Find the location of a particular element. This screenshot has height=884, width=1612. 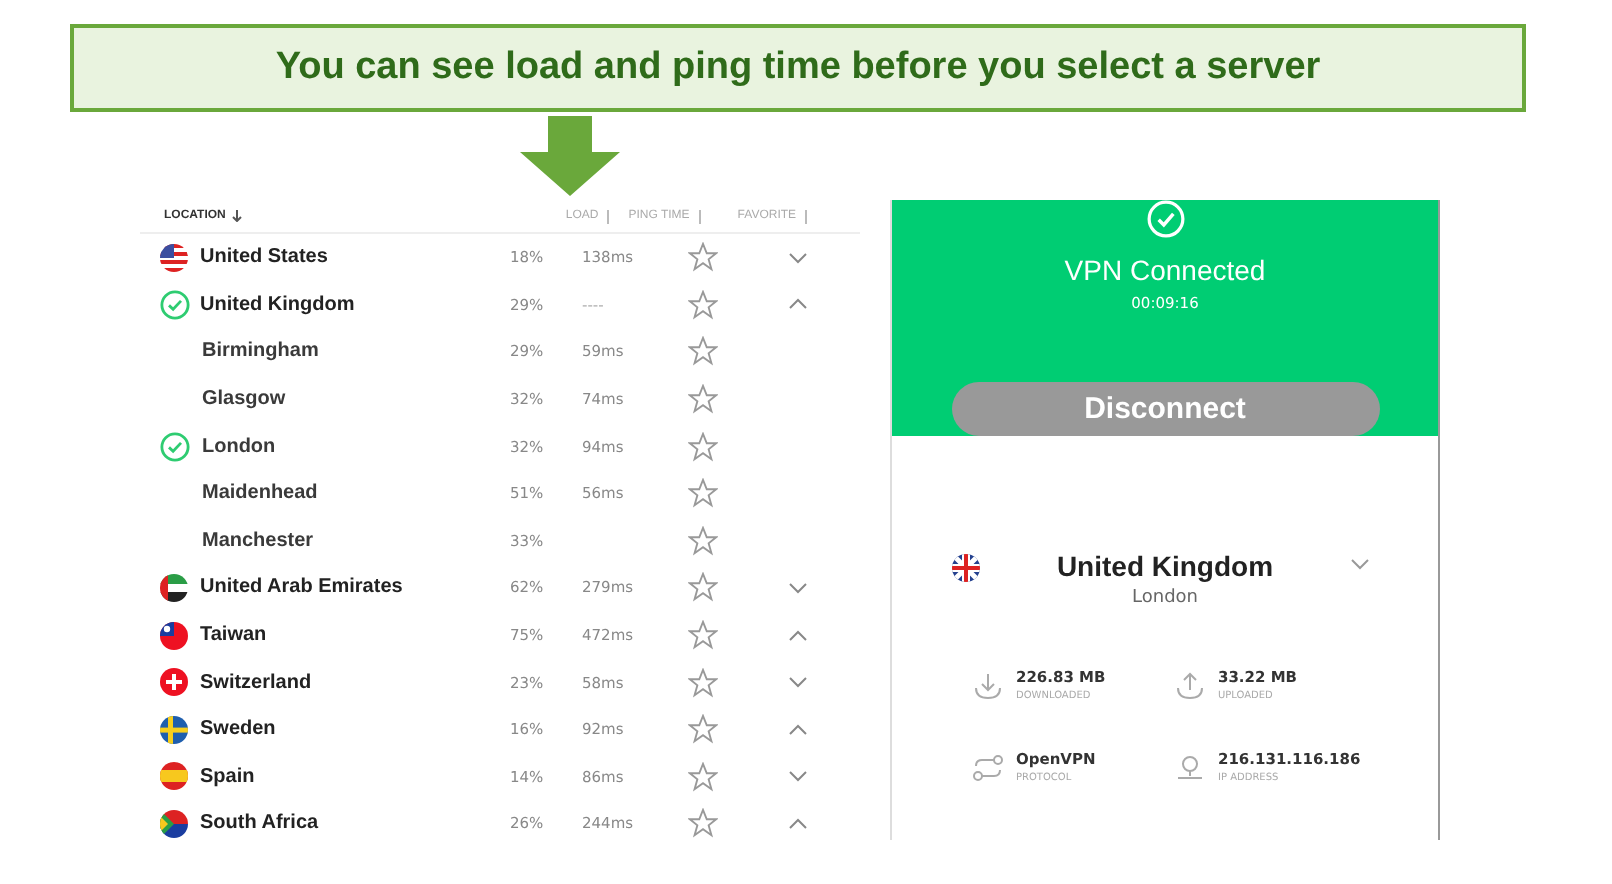

location-name: Maidenhead is located at coordinates (355, 493).